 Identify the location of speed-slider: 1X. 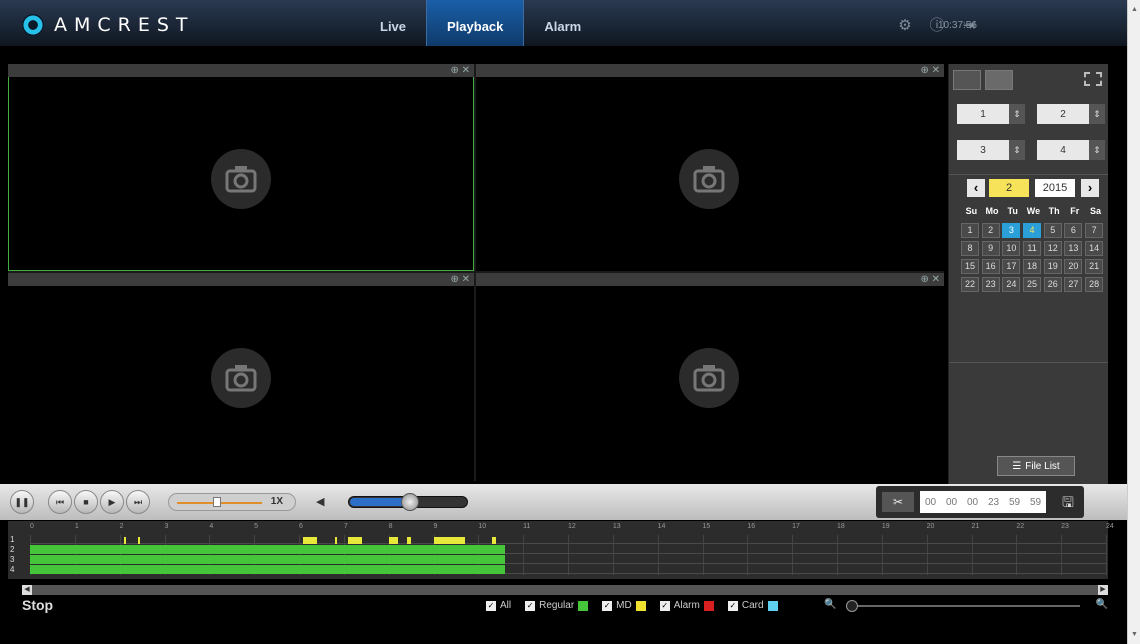
(232, 502).